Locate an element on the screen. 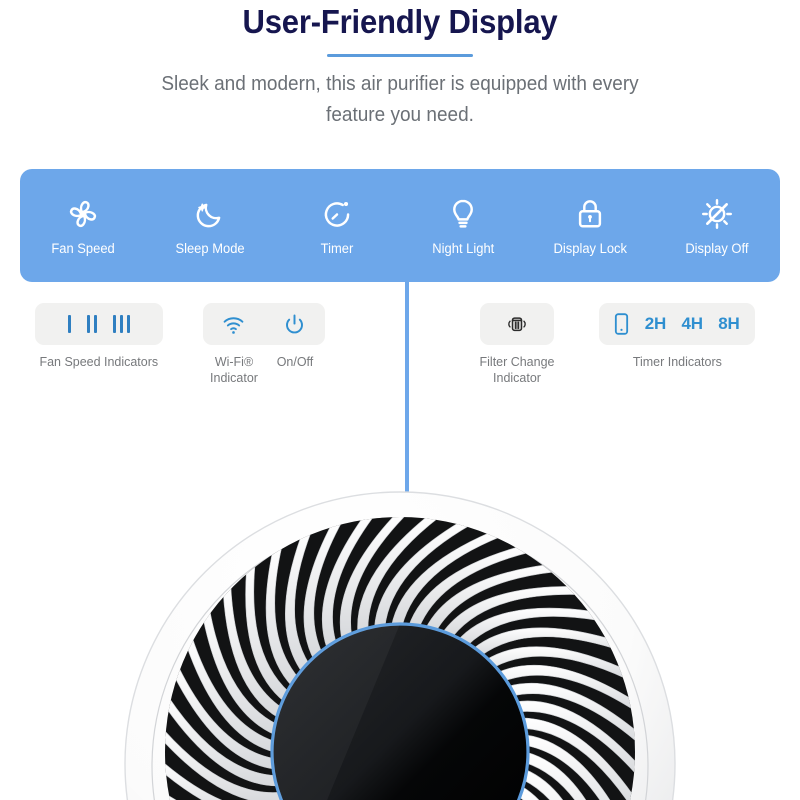  indicator-fan-speed: Fan Speed Indicators is located at coordinates (99, 336).